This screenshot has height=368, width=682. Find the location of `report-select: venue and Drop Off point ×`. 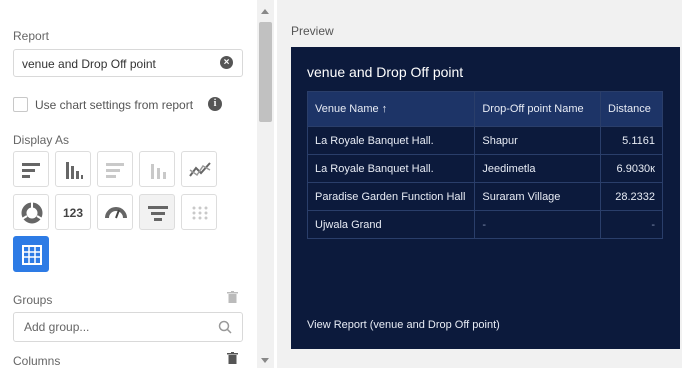

report-select: venue and Drop Off point × is located at coordinates (128, 63).